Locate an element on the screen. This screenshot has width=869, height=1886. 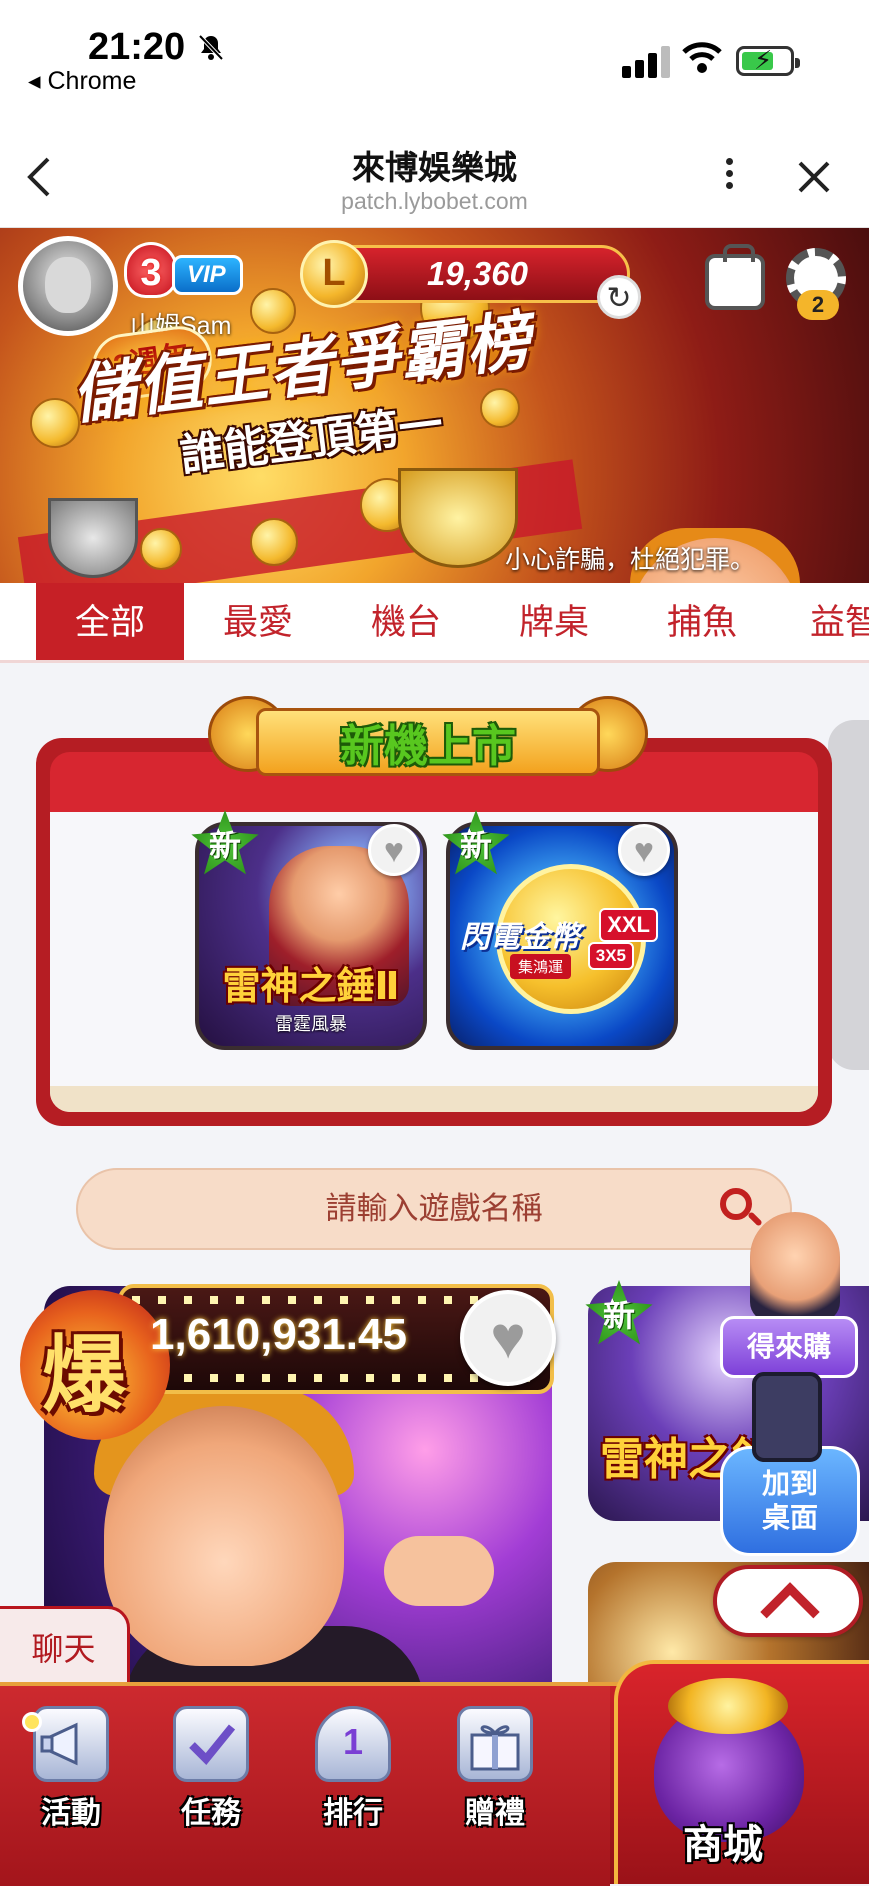
megaphone-icon is located at coordinates (71, 1744).